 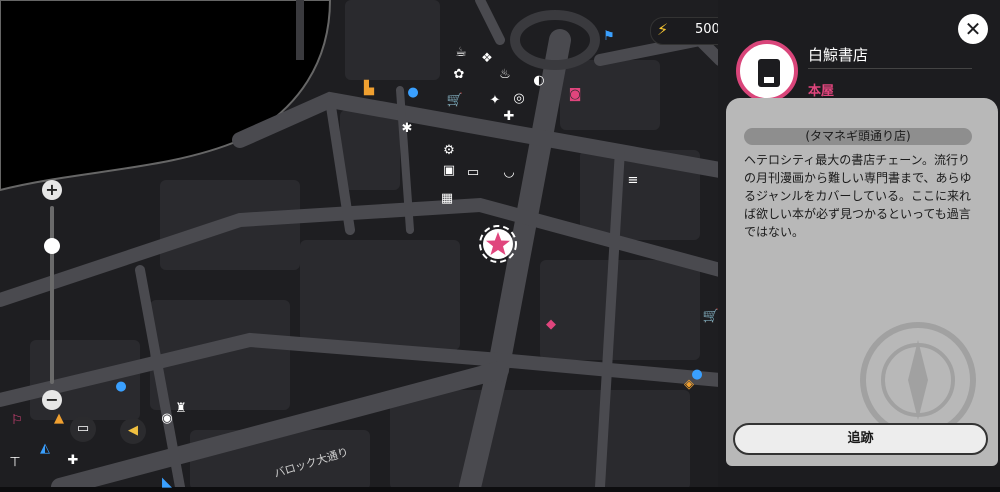 I want to click on compass-watermark-icon, so click(x=918, y=380).